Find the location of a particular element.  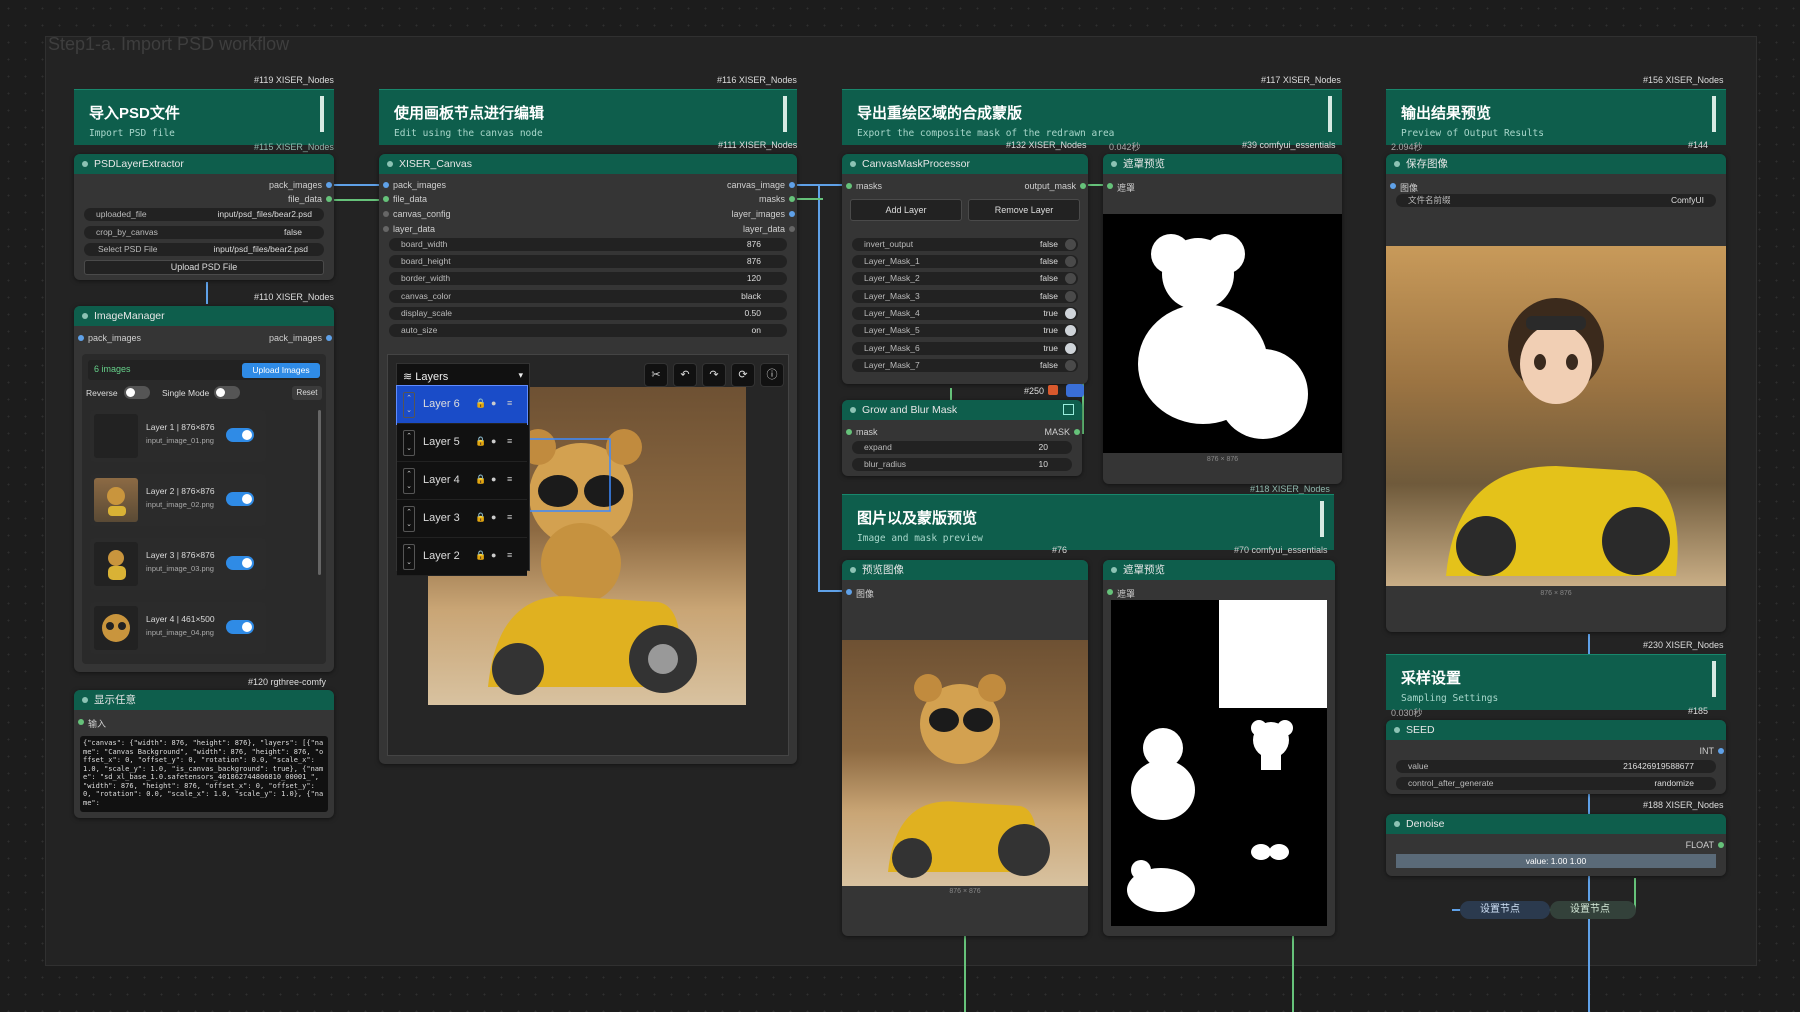

layer-row: ⌃ ⌄ Layer 5 🔒 ● ≡ is located at coordinates (462, 443).